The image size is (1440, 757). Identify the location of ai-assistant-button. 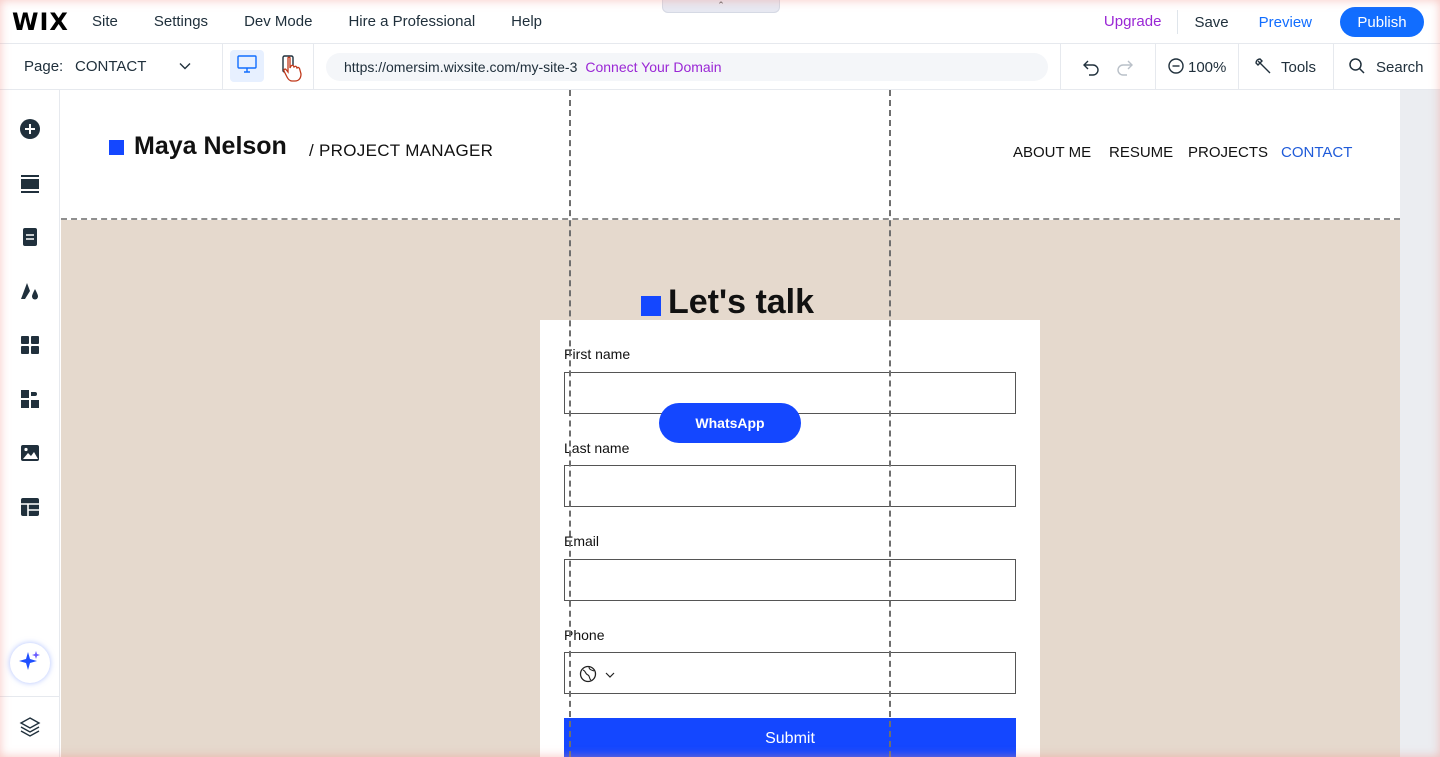
(30, 663).